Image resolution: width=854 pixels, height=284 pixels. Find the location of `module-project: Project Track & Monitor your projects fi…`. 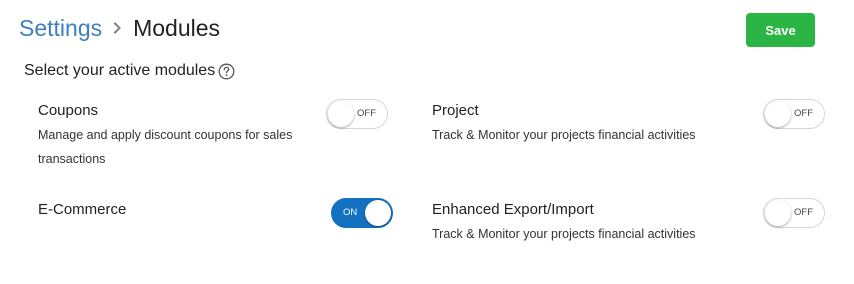

module-project: Project Track & Monitor your projects fi… is located at coordinates (592, 124).